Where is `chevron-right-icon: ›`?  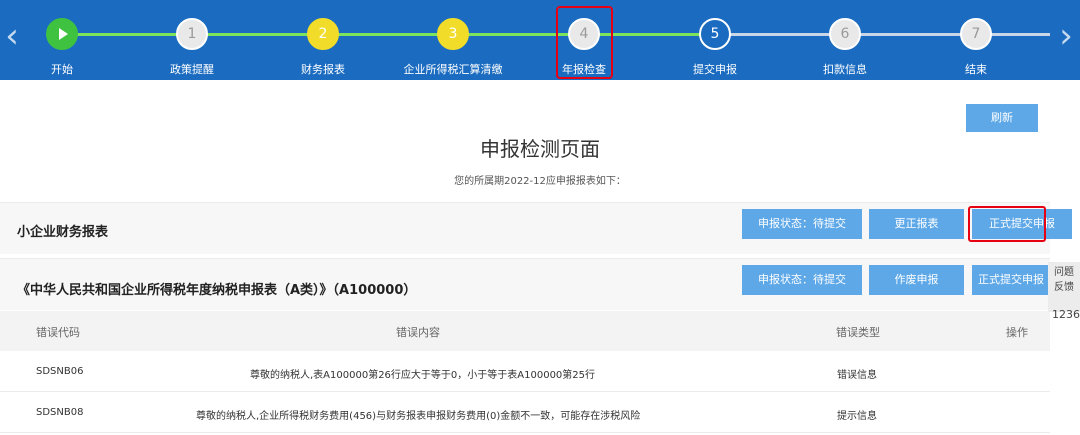
chevron-right-icon: › is located at coordinates (1066, 36).